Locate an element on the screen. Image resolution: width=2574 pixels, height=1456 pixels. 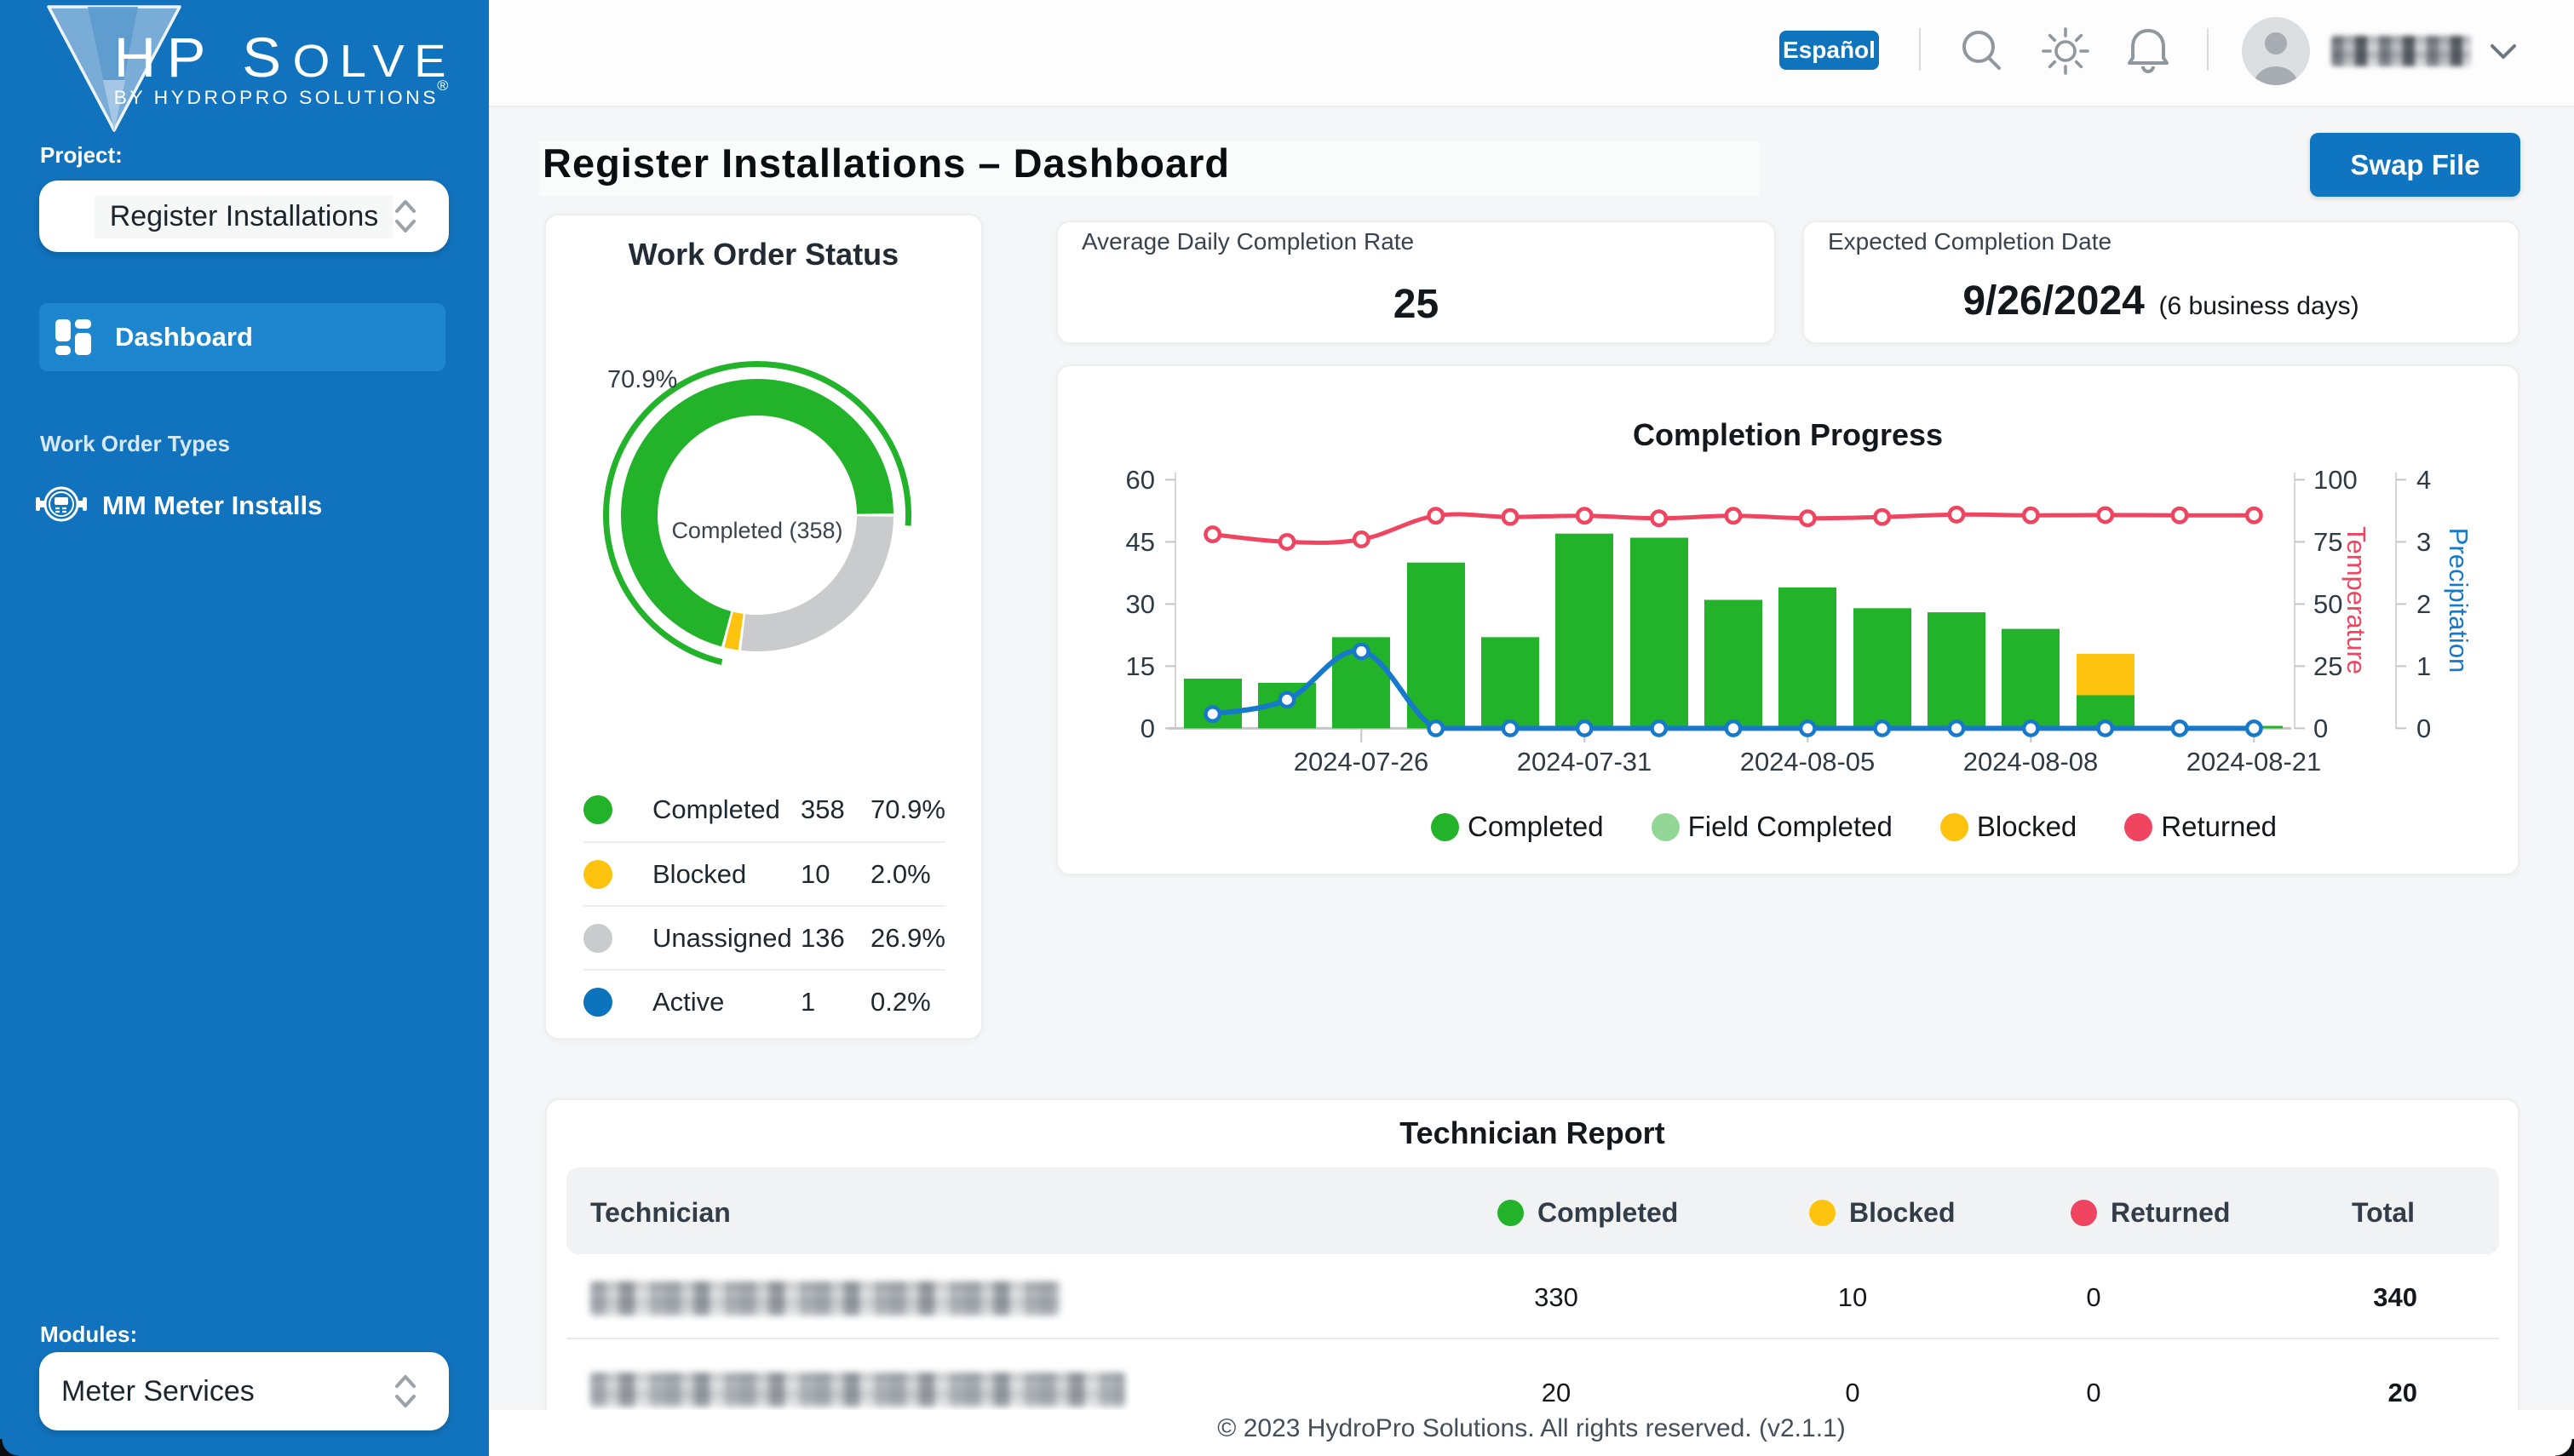
svg-text: 30 is located at coordinates (1140, 604).